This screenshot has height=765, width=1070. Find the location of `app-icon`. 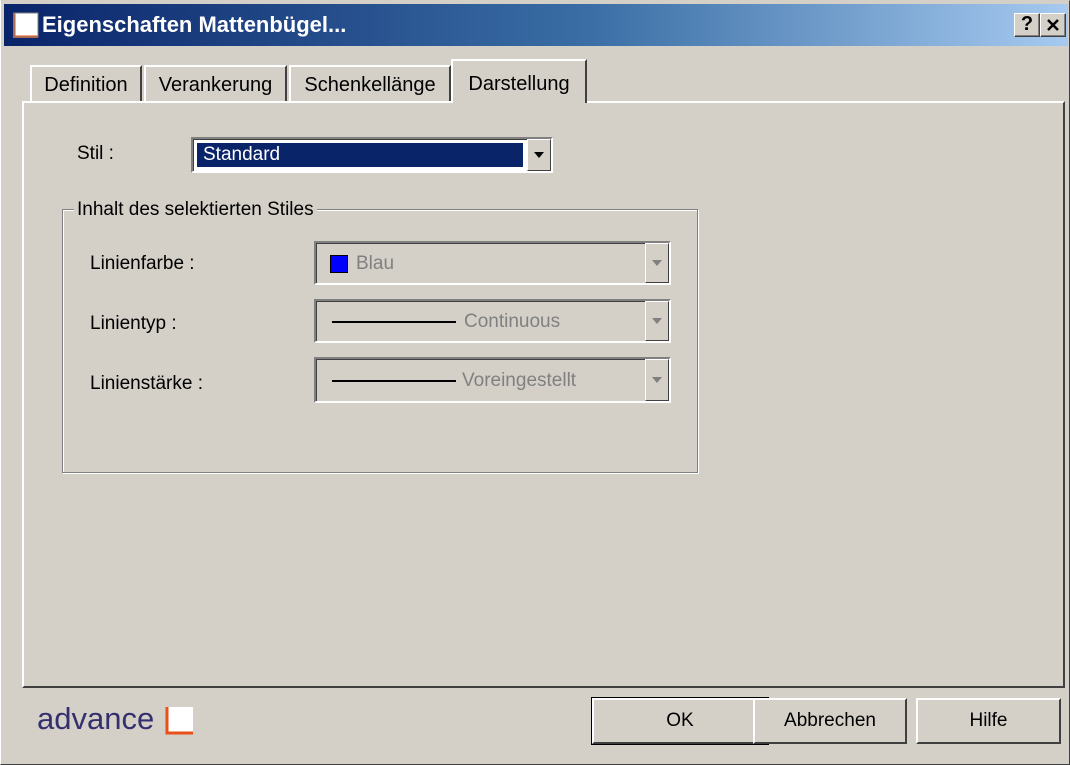

app-icon is located at coordinates (26, 25).